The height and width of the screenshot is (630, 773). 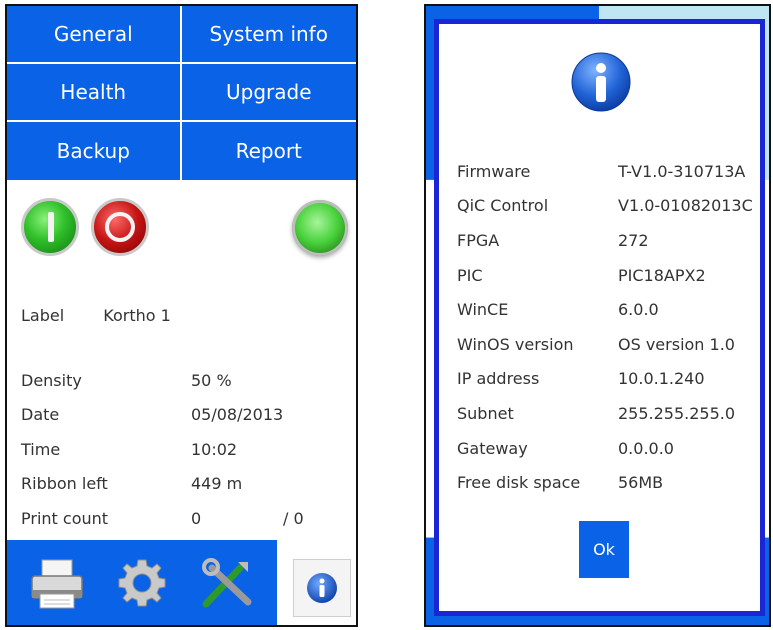 I want to click on info-key: Subnet, so click(x=485, y=413).